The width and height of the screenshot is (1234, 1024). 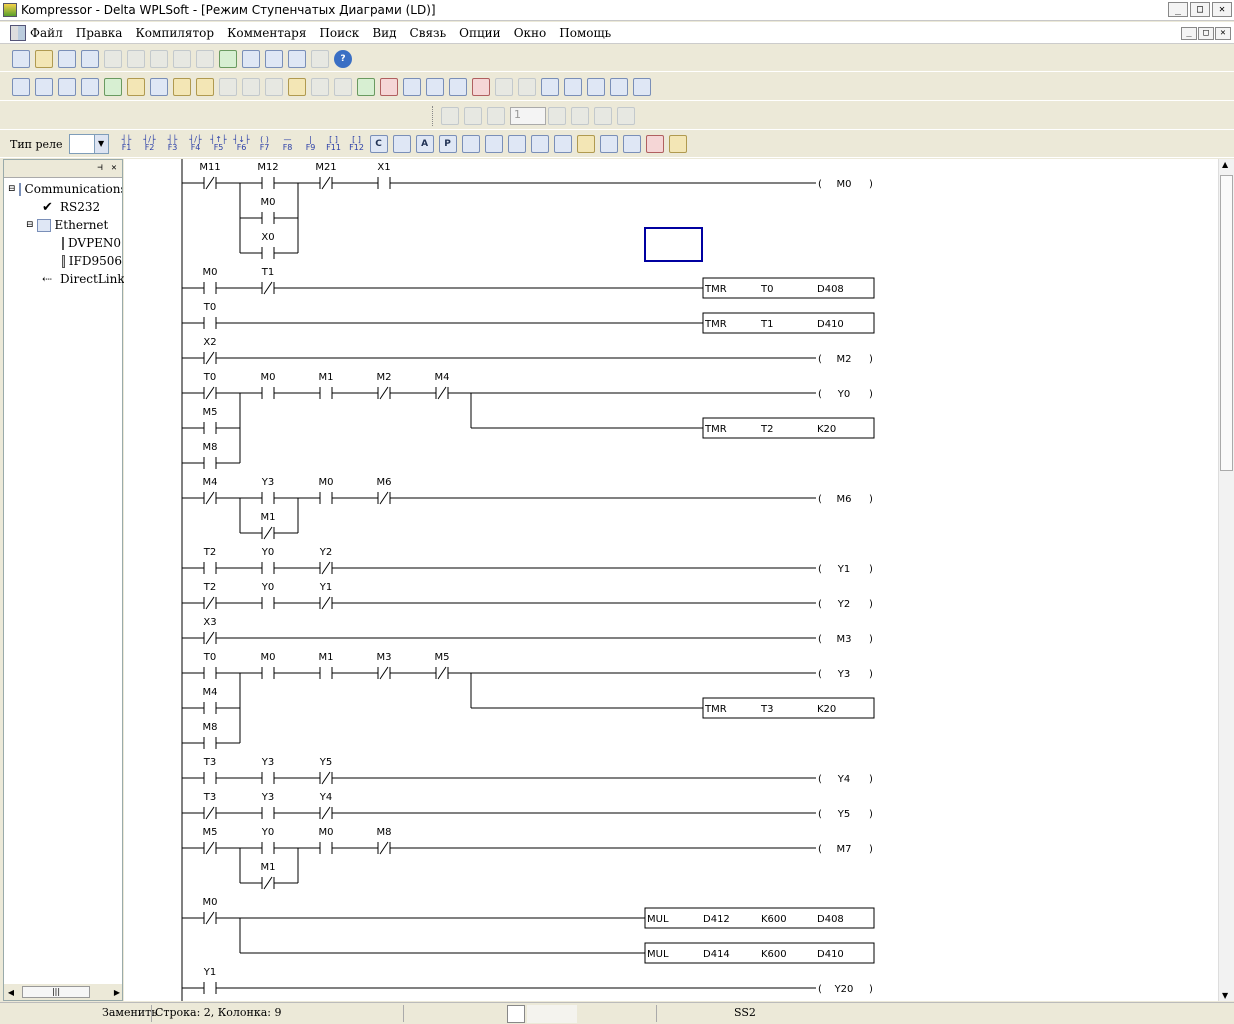 What do you see at coordinates (90, 58) in the screenshot?
I see `save-all-icon` at bounding box center [90, 58].